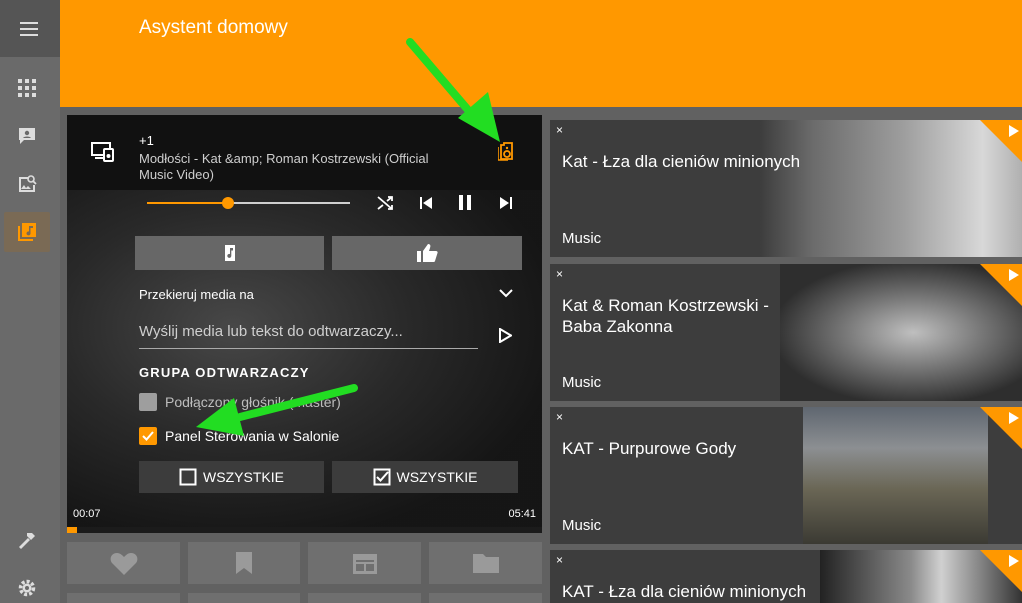 Image resolution: width=1022 pixels, height=603 pixels. I want to click on chevron-down-icon, so click(506, 294).